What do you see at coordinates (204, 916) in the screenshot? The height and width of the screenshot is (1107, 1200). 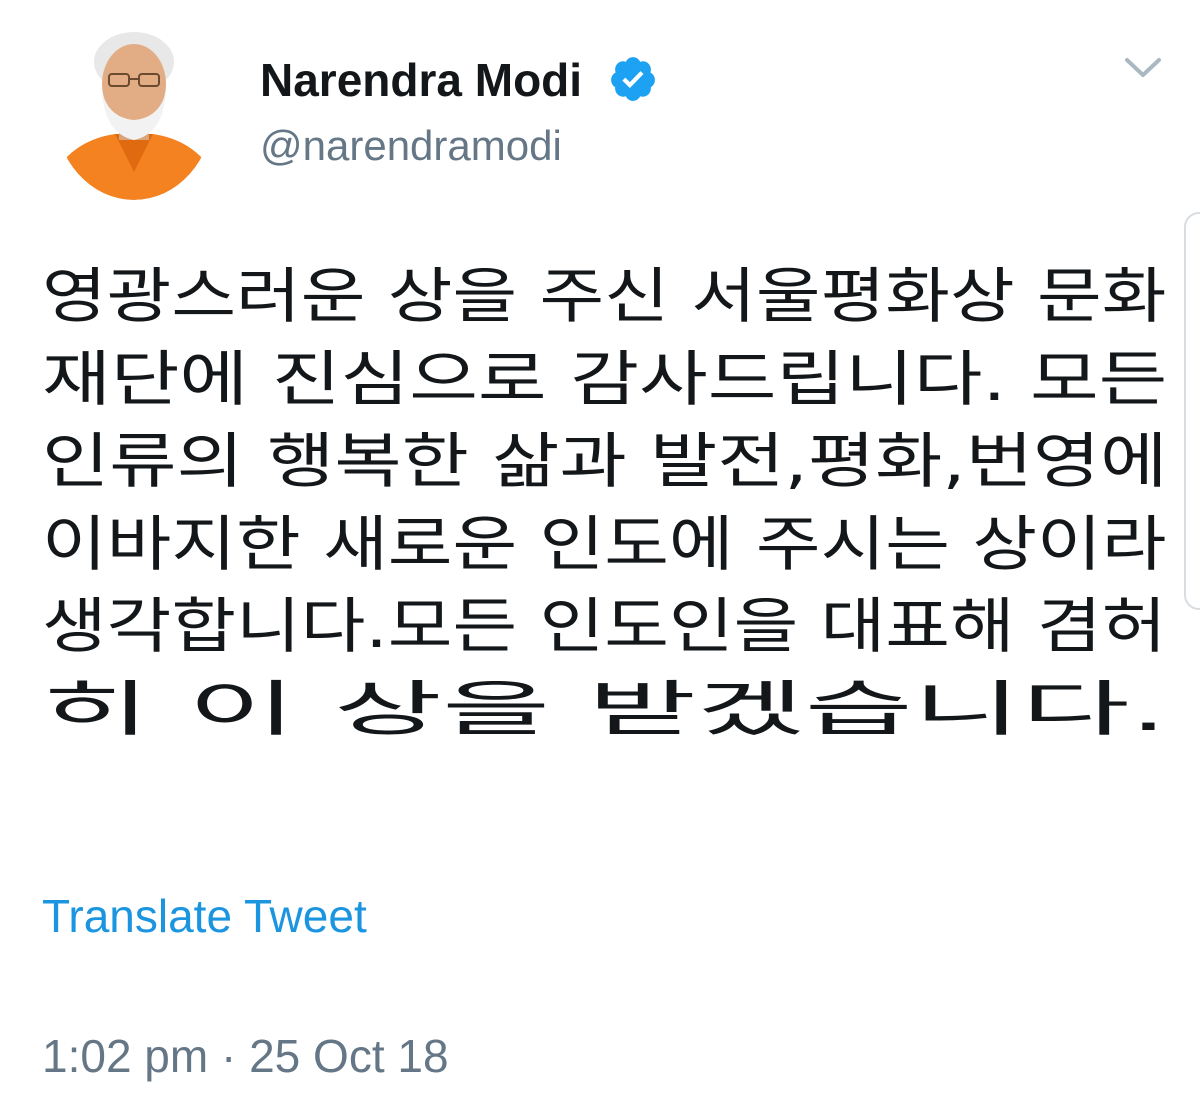 I see `translate-tweet-link: Translate Tweet` at bounding box center [204, 916].